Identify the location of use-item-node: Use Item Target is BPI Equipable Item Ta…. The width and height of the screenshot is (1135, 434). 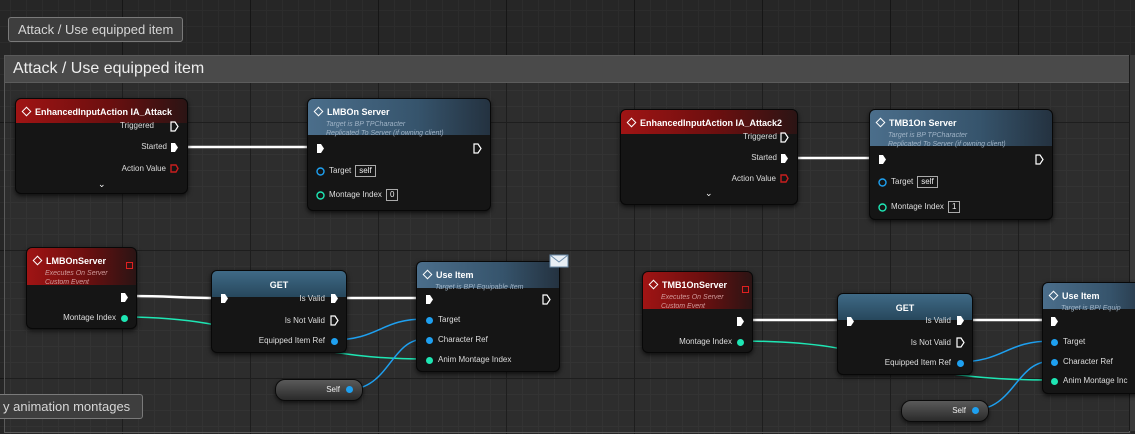
(492, 313).